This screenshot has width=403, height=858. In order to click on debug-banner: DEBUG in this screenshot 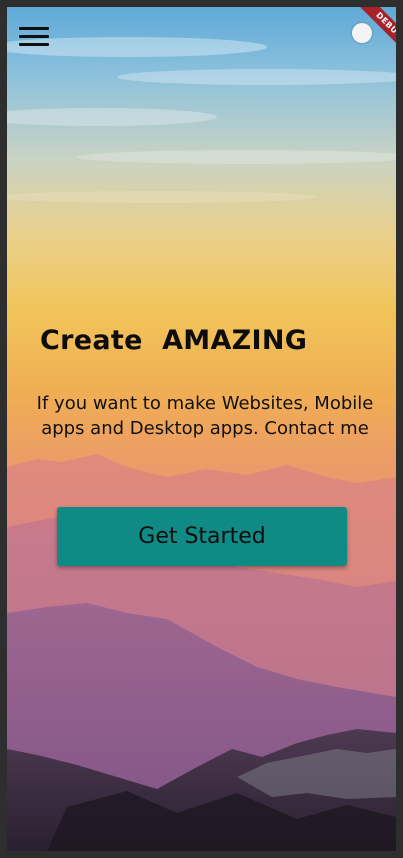, I will do `click(366, 37)`.